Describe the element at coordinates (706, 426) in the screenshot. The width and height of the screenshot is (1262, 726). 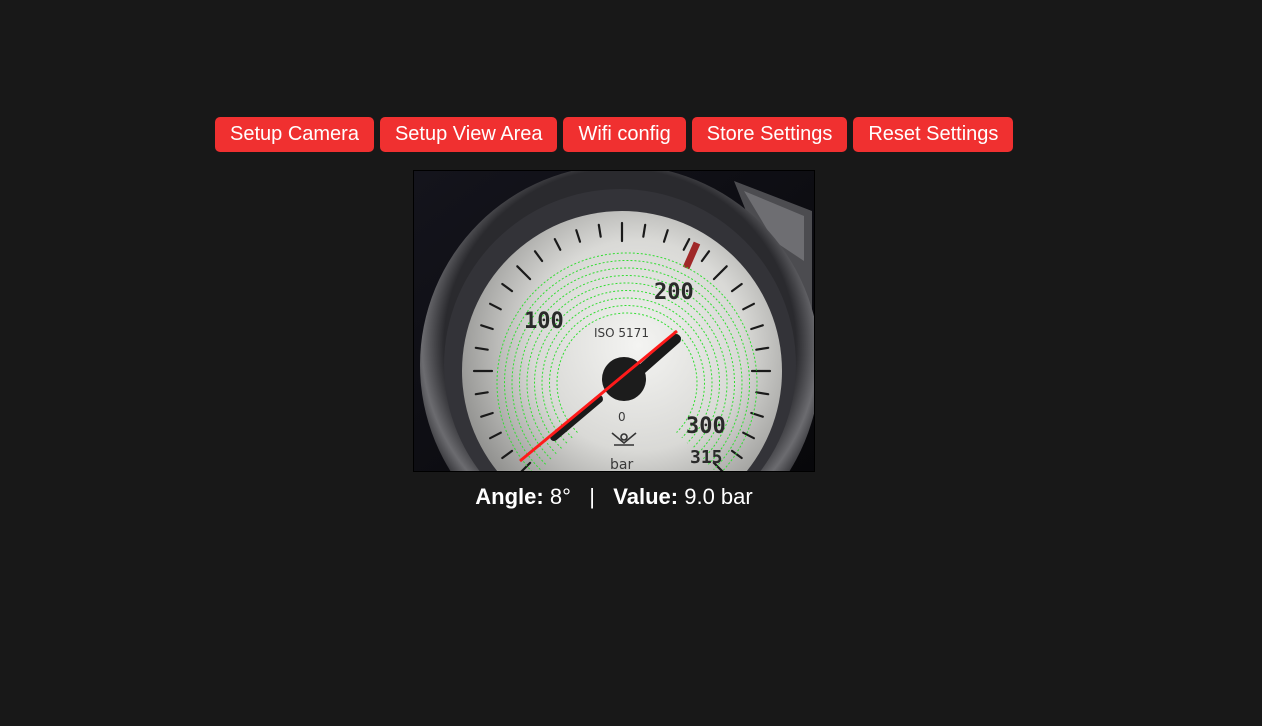
I see `scale-label-300: 300` at that location.